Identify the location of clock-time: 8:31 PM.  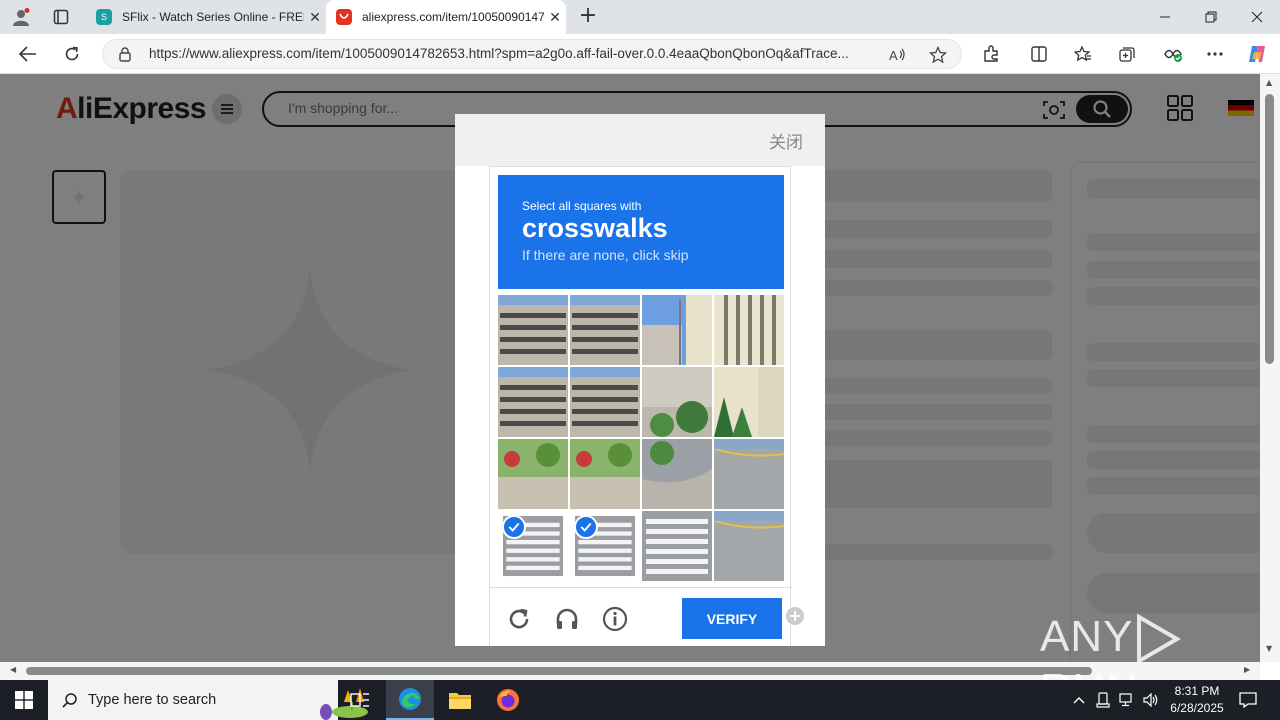
(1197, 691).